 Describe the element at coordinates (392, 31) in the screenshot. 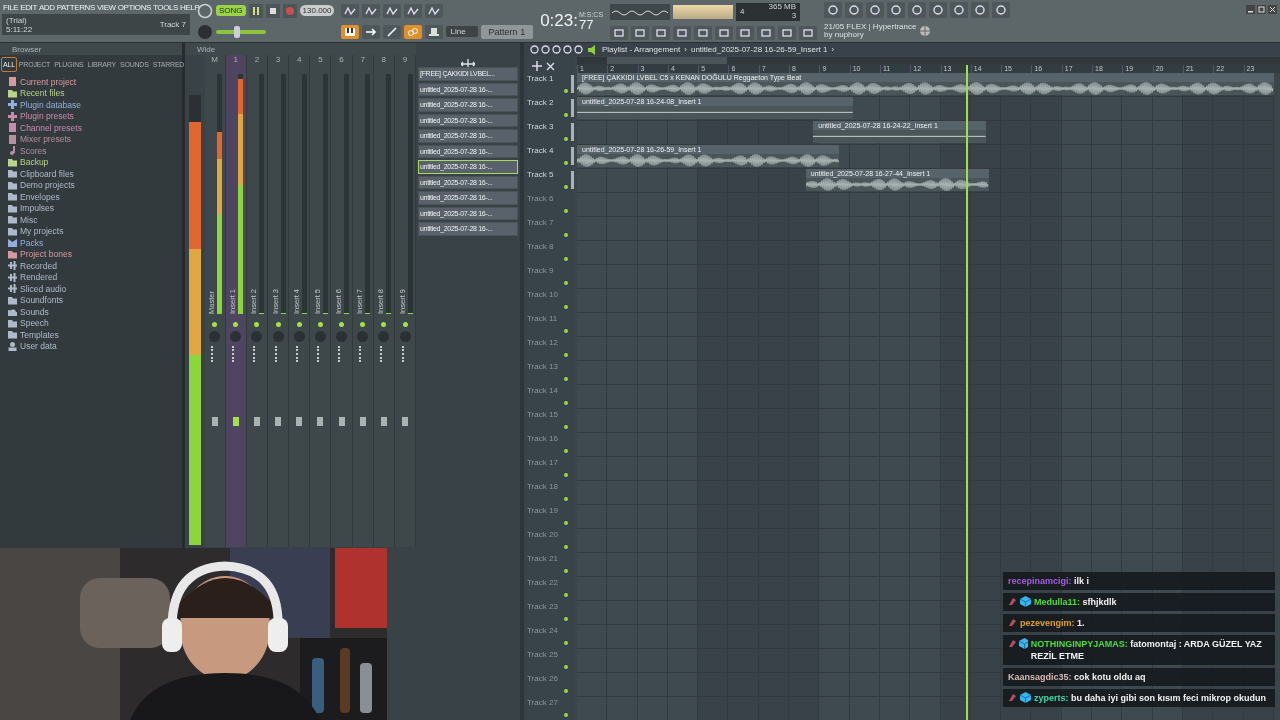

I see `pencil-icon` at that location.